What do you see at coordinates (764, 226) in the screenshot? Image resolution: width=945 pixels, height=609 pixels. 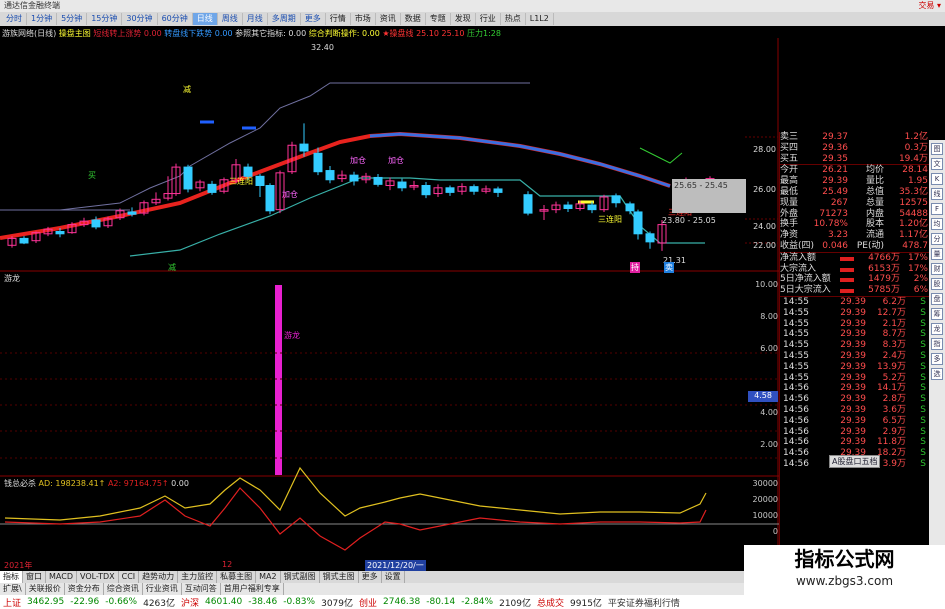 I see `price-tick: 24.00` at bounding box center [764, 226].